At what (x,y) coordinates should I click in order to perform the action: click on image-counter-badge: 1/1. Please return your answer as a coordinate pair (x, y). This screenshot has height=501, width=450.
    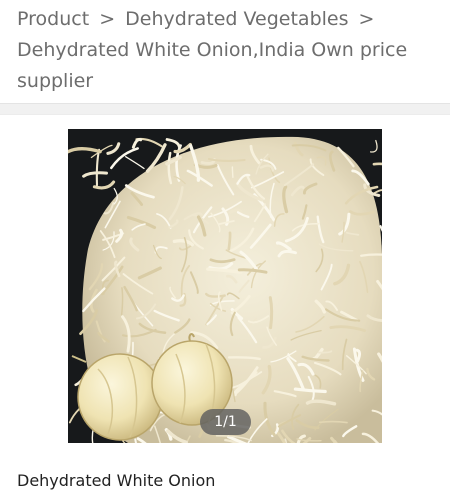
    Looking at the image, I should click on (225, 422).